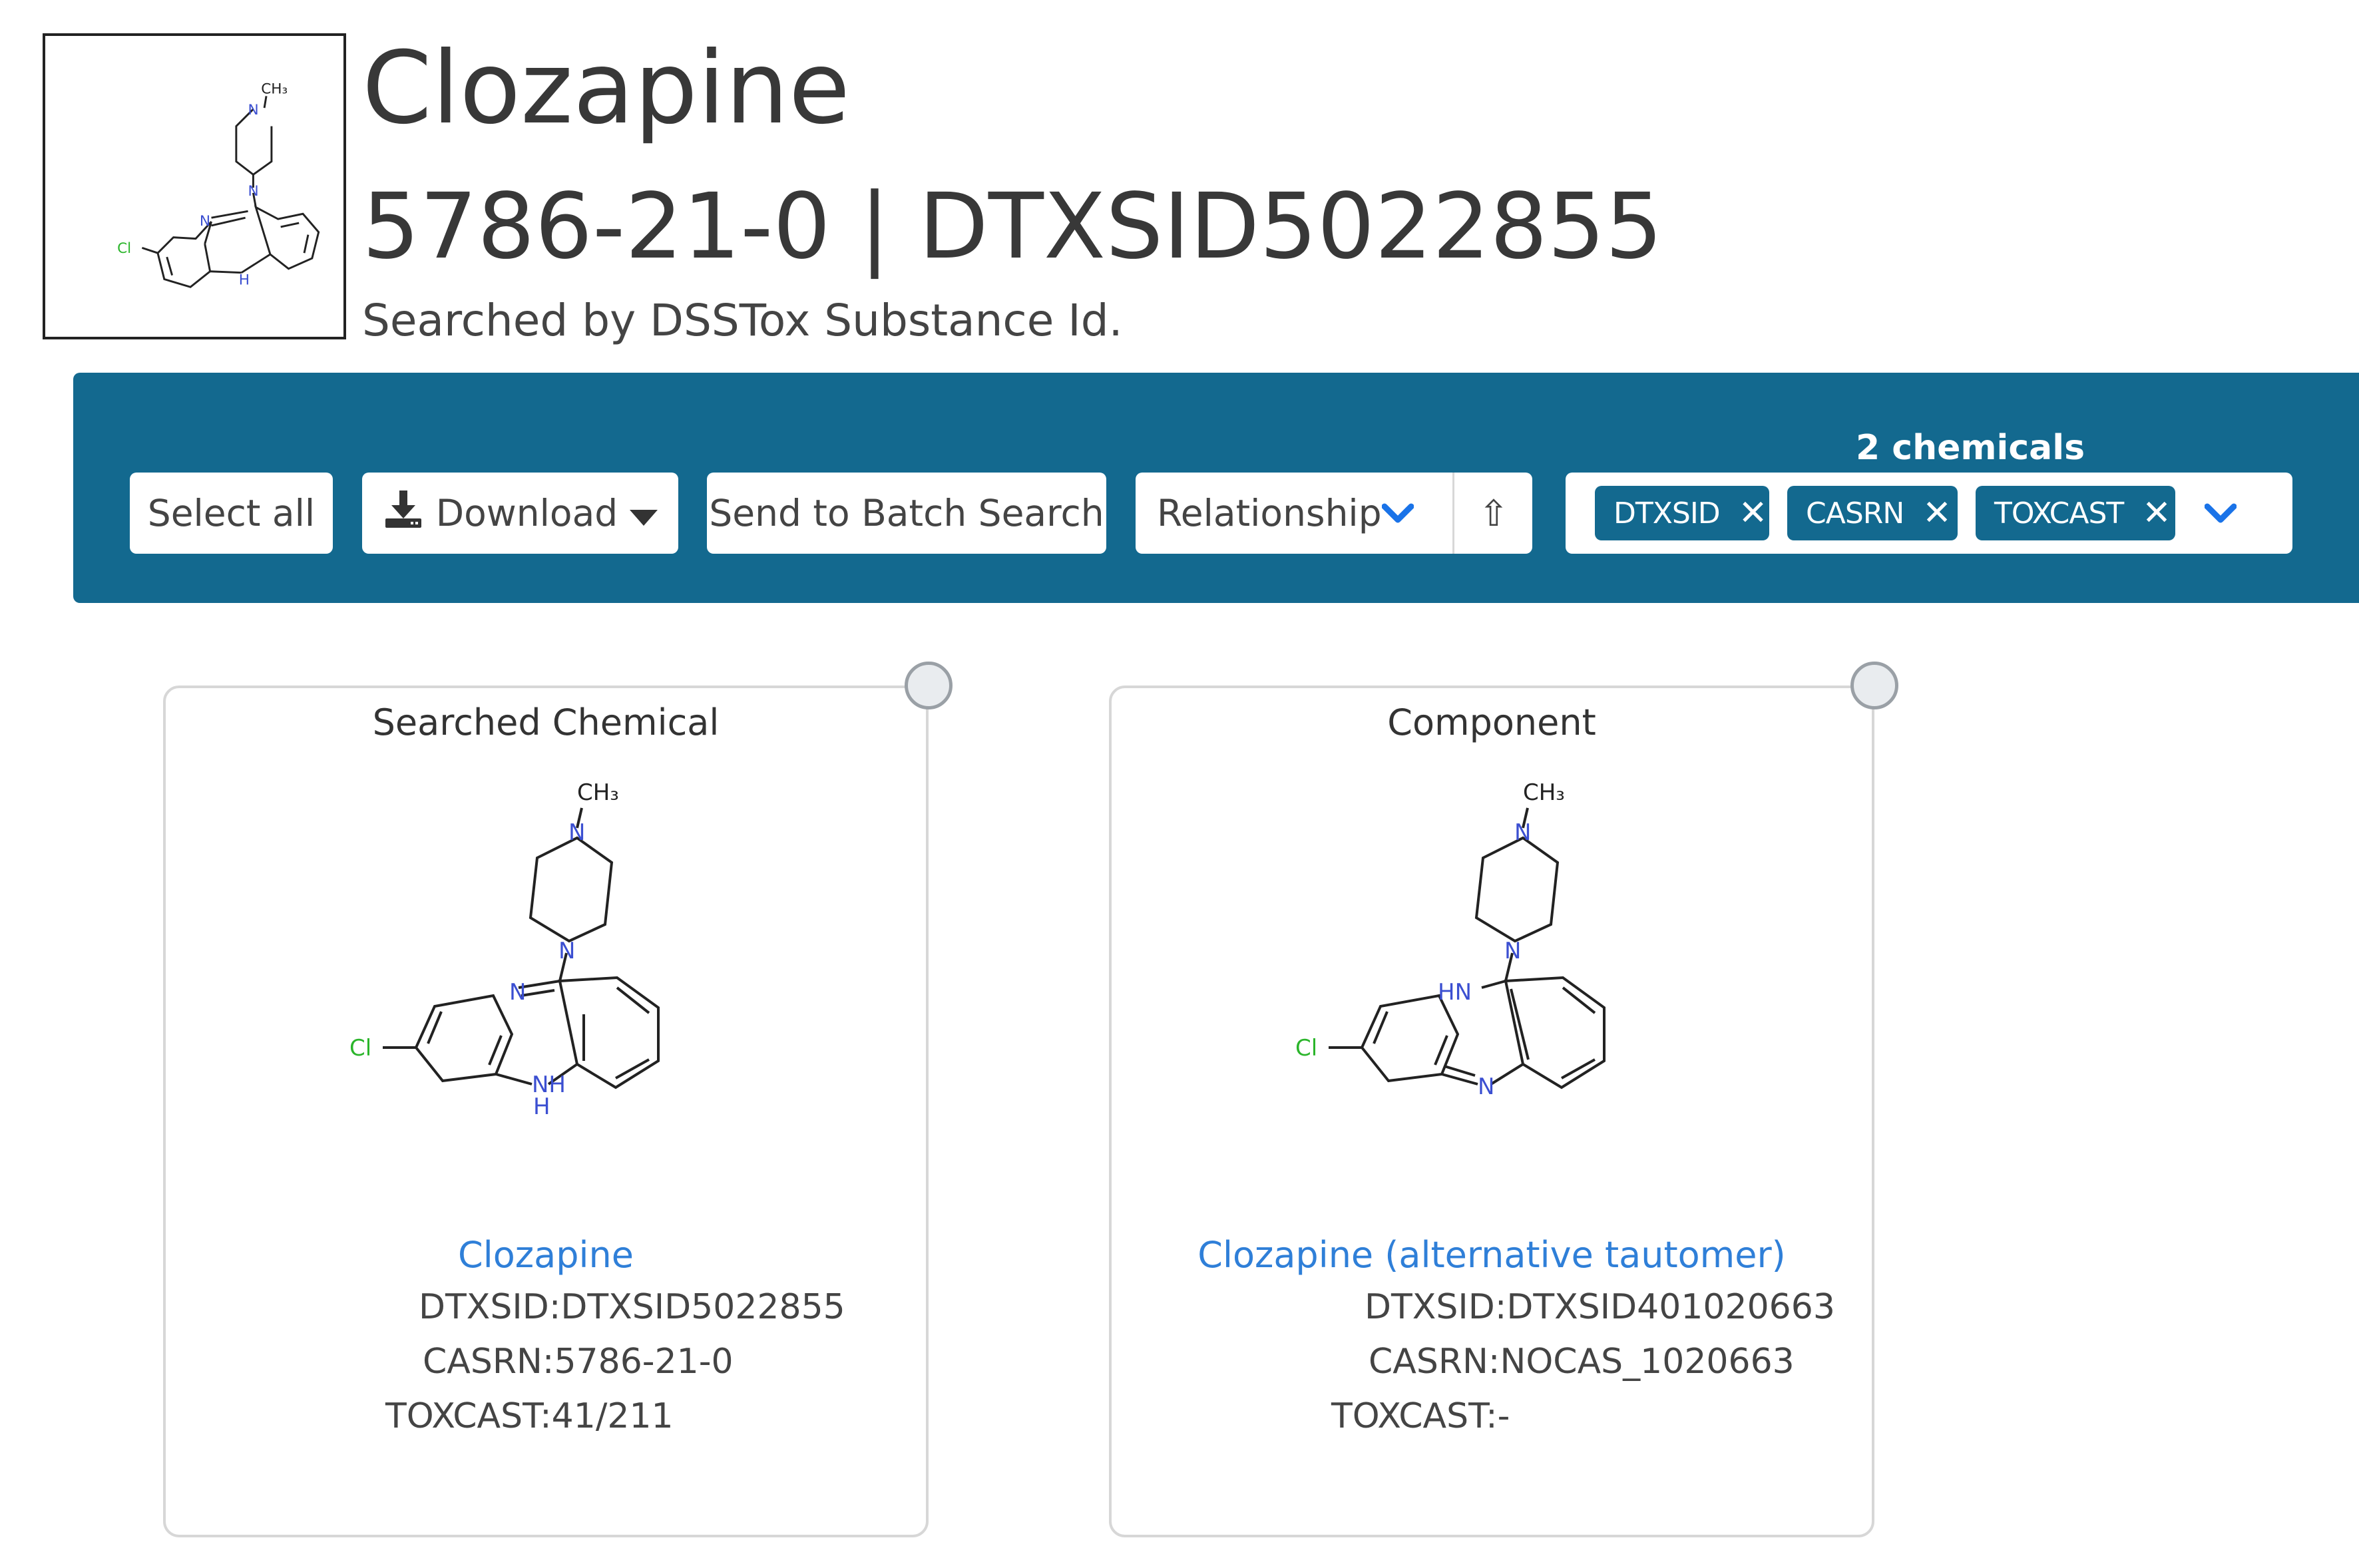 The image size is (2359, 1568). I want to click on svg-text: H, so click(244, 280).